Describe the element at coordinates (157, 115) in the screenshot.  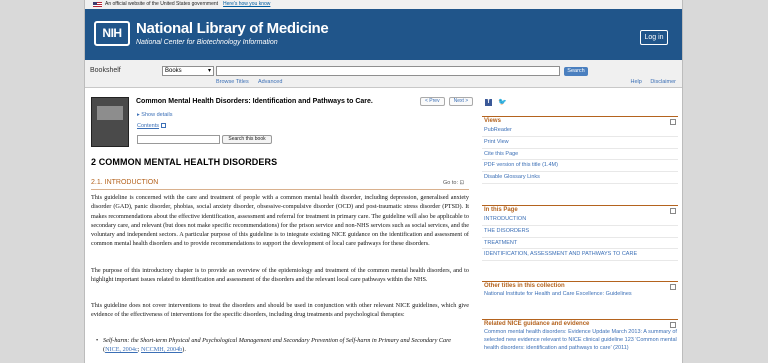
I see `show-details-label: Show details` at that location.